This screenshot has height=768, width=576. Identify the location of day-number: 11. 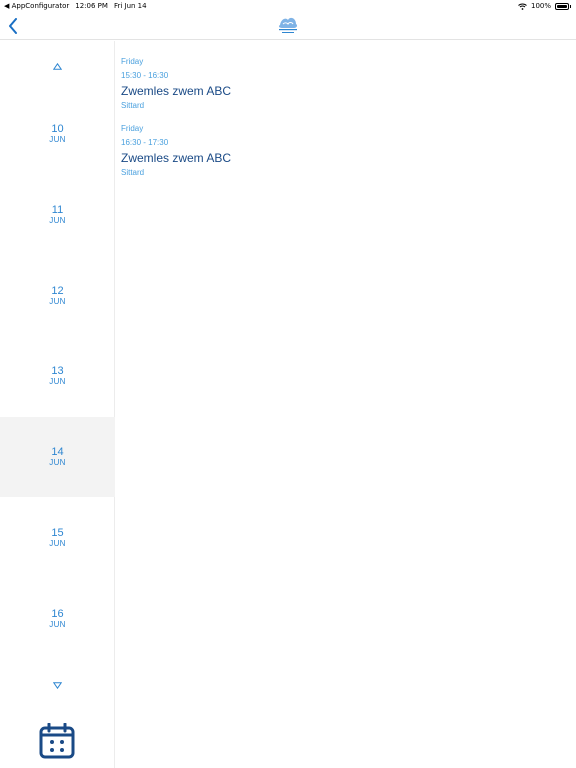
(57, 210).